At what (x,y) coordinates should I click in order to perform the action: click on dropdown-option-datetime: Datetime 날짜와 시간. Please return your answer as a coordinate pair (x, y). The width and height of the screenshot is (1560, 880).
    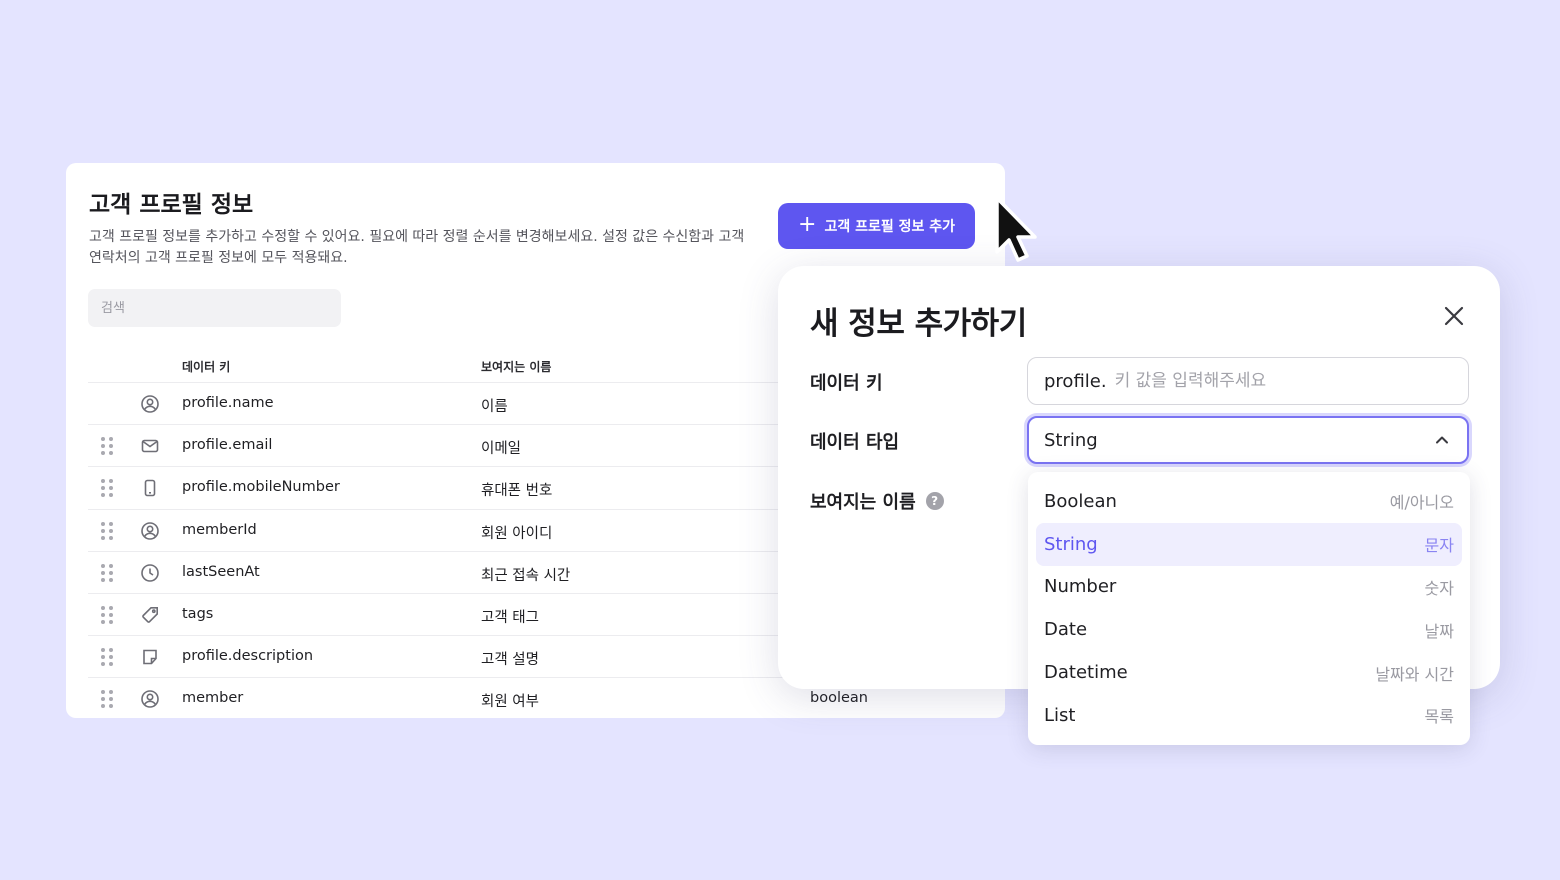
    Looking at the image, I should click on (1249, 672).